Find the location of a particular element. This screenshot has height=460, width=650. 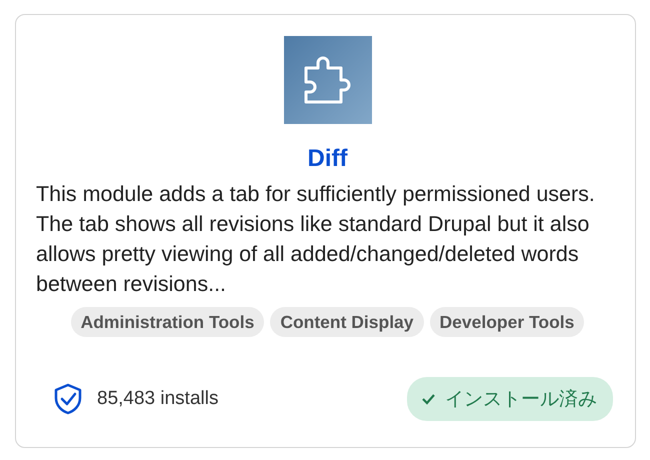

installed-badge: インストール済み is located at coordinates (510, 399).